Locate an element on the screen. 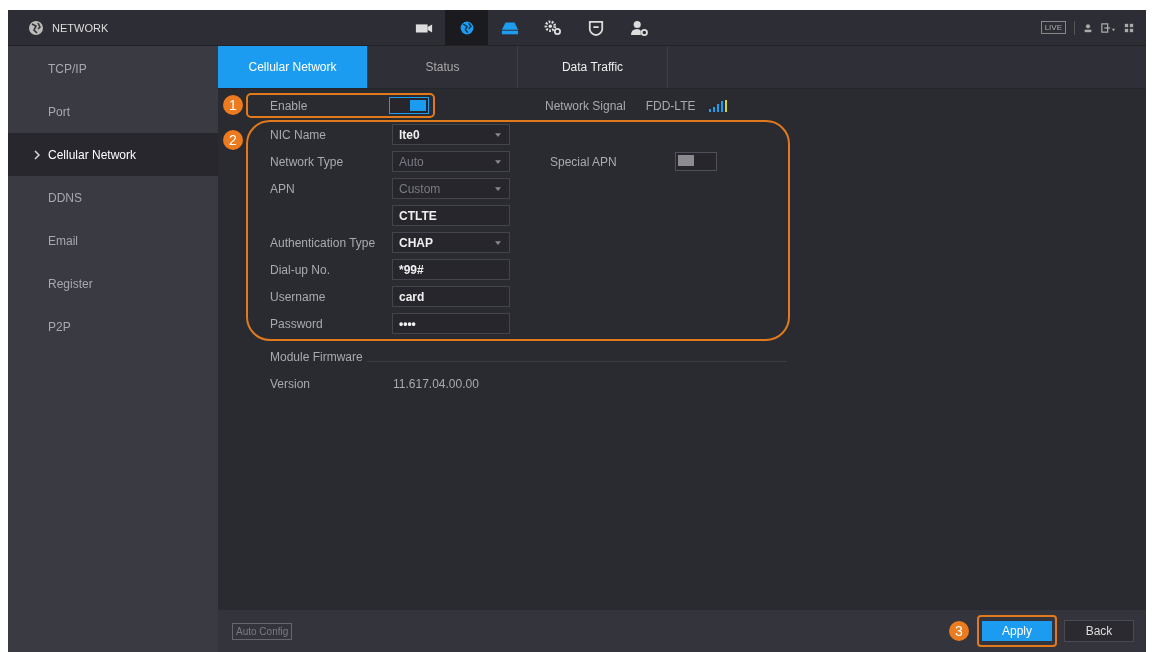  field-label: APN is located at coordinates (283, 188).